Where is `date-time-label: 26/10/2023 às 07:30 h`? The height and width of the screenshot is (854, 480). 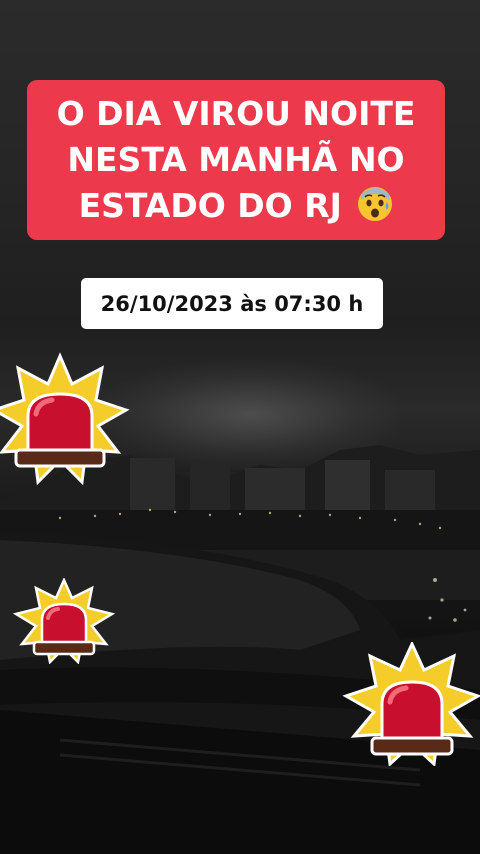 date-time-label: 26/10/2023 às 07:30 h is located at coordinates (232, 303).